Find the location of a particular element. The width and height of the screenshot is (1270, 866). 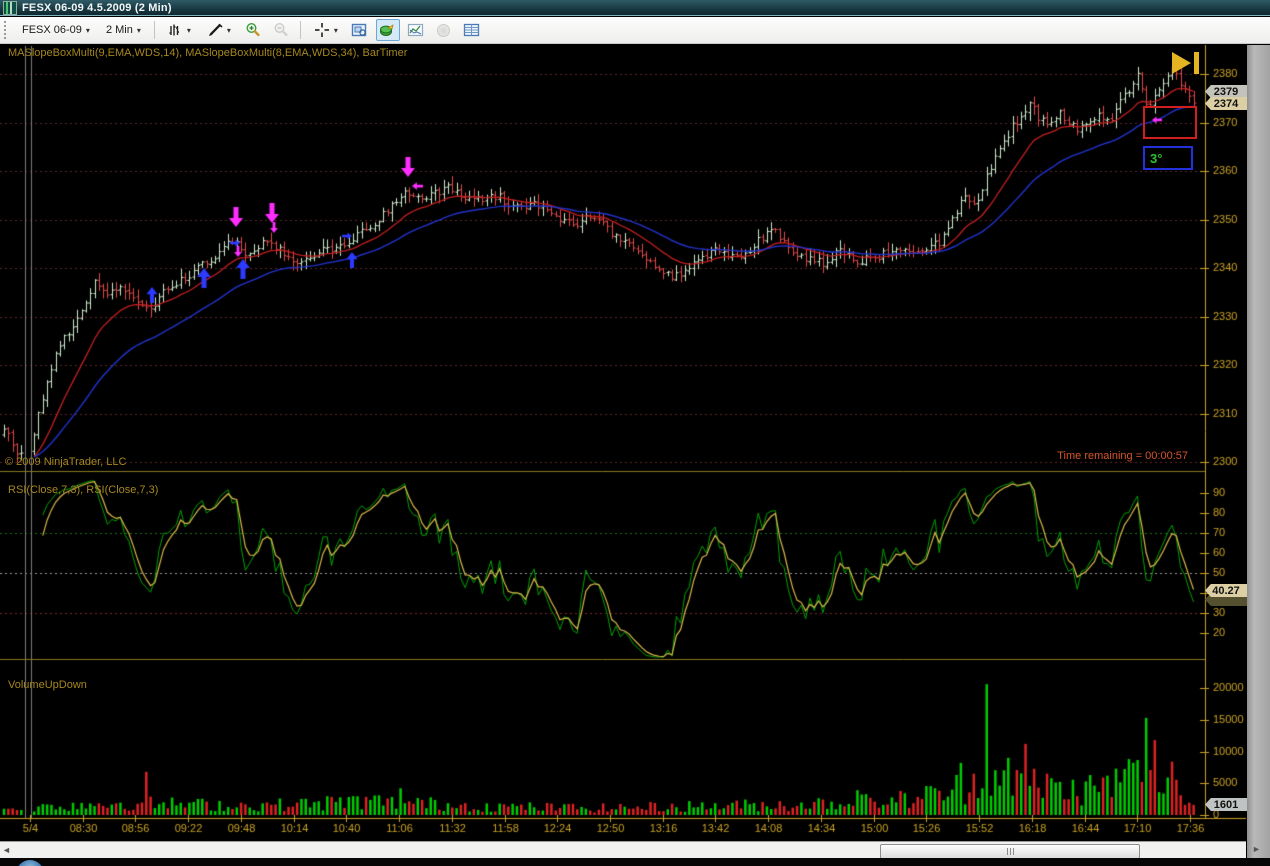

chart-window-button is located at coordinates (360, 30).